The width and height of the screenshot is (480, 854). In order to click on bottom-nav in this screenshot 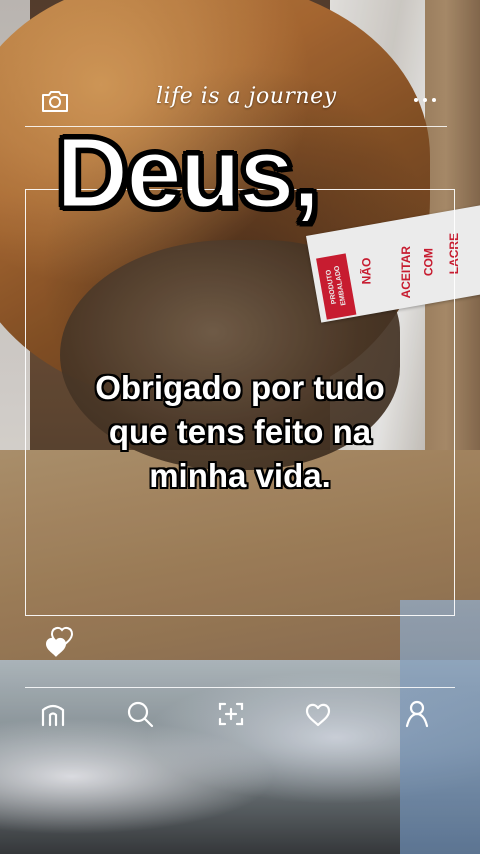, I will do `click(240, 716)`.